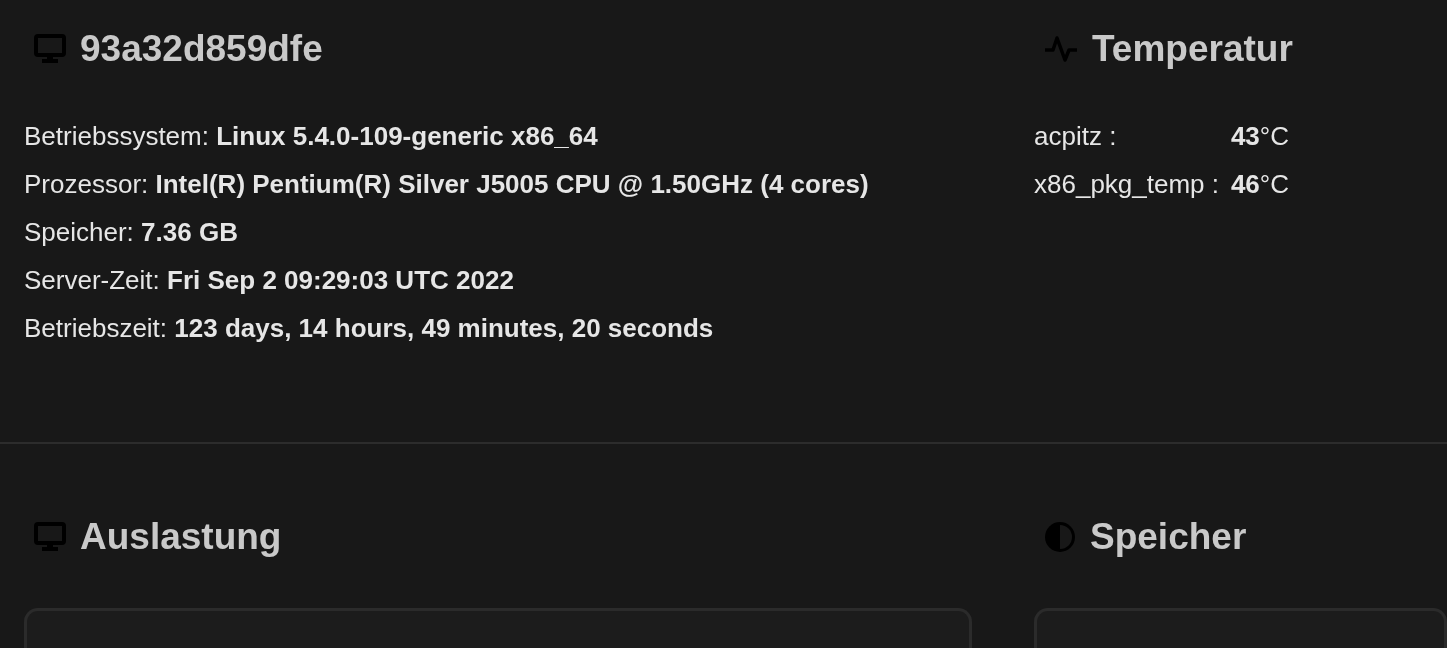 The image size is (1447, 648). What do you see at coordinates (1168, 537) in the screenshot?
I see `section-title: Speicher` at bounding box center [1168, 537].